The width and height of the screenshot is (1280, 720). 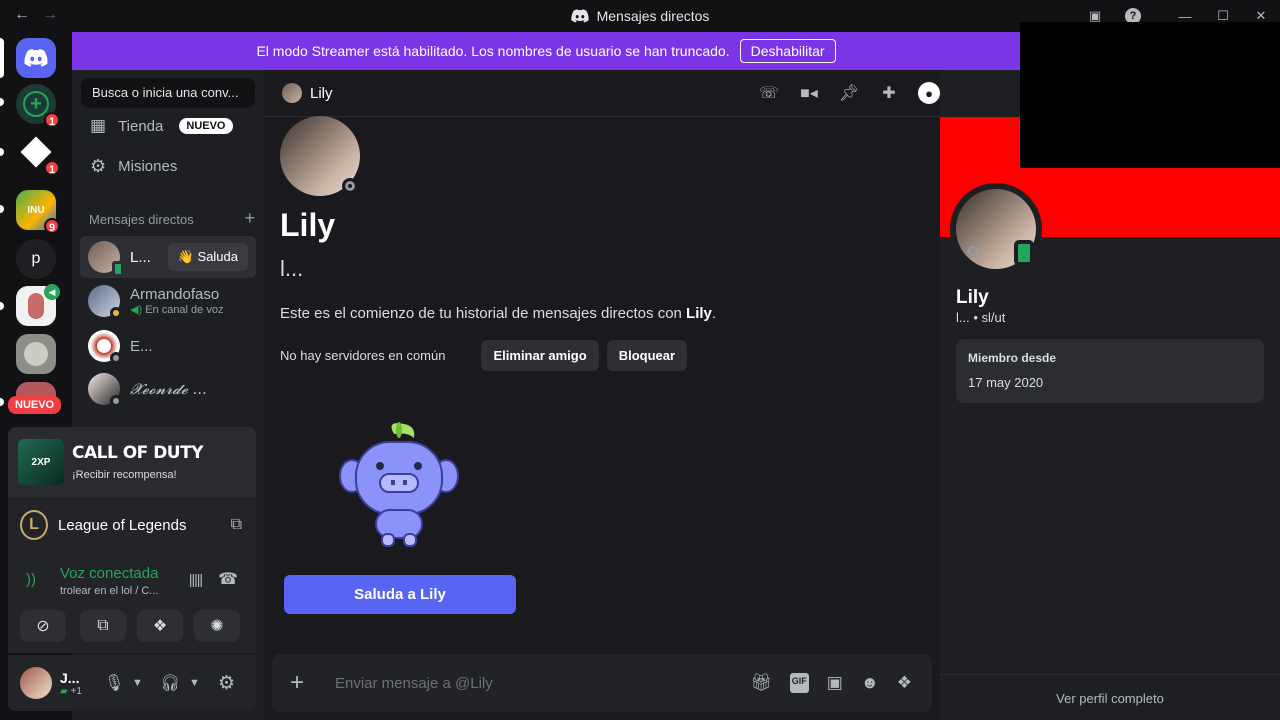 I want to click on game-activity: L League of Legends ⧉, so click(x=132, y=525).